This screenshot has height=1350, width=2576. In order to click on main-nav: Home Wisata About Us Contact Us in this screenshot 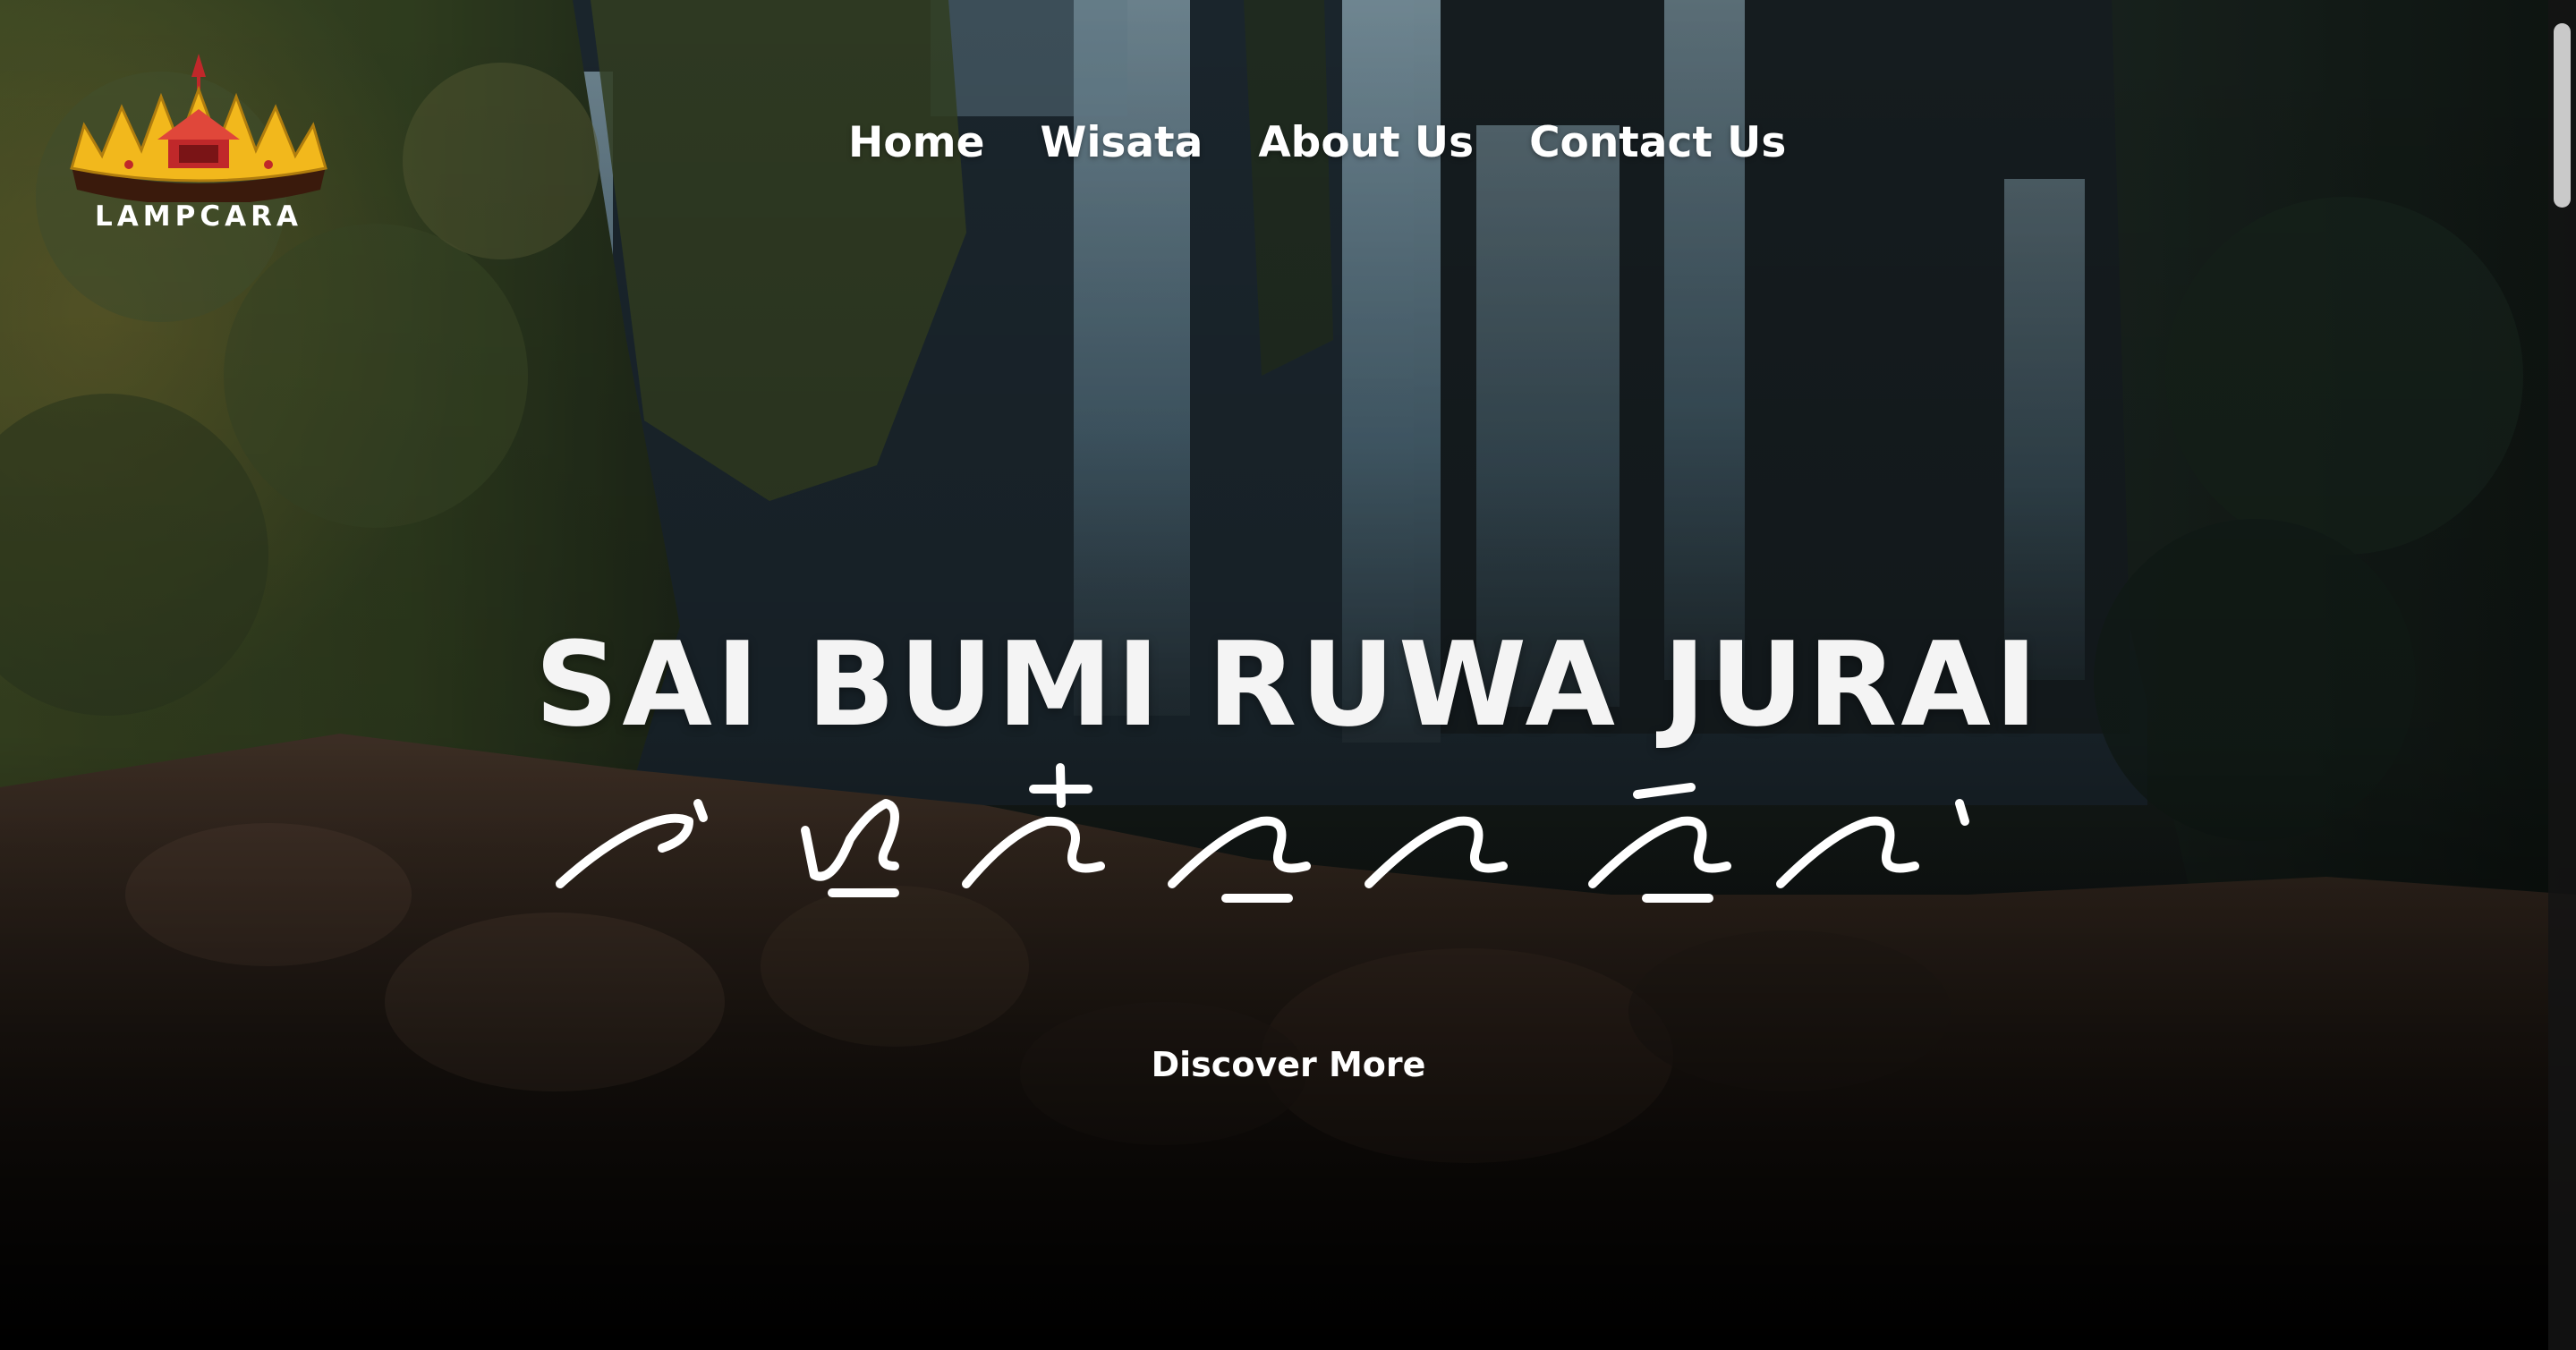, I will do `click(1317, 142)`.